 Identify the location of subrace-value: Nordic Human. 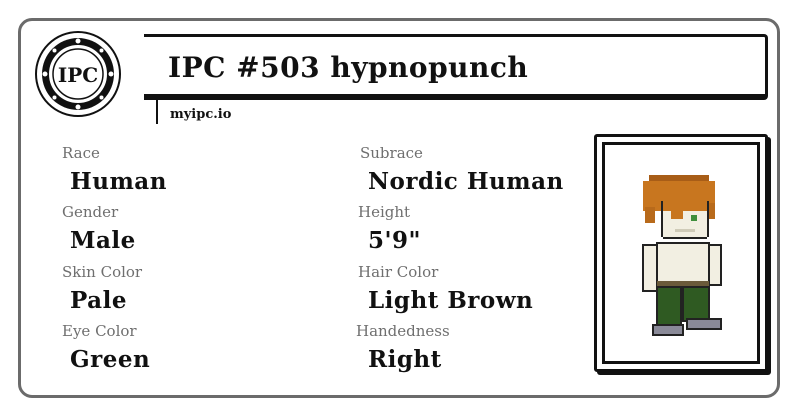
(466, 181).